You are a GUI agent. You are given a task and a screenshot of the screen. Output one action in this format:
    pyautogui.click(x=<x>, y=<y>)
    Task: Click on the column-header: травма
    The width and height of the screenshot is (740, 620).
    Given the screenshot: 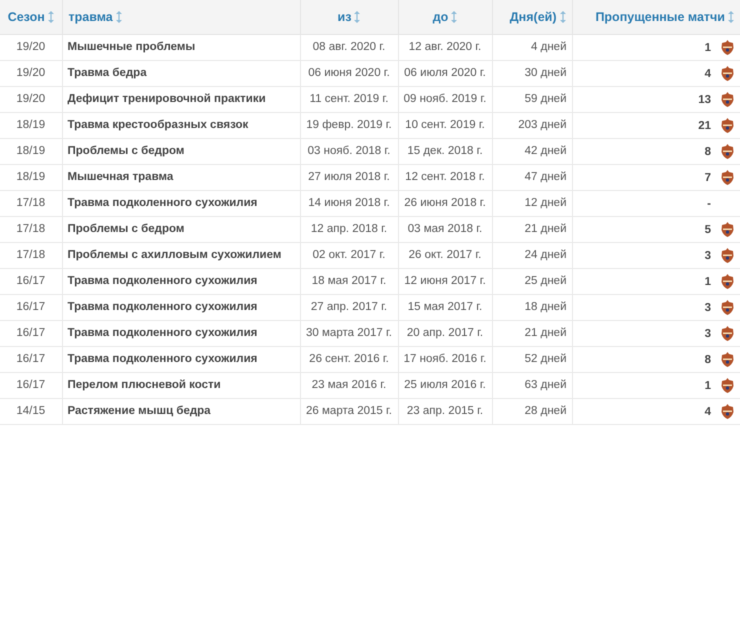 What is the action you would take?
    pyautogui.click(x=181, y=17)
    